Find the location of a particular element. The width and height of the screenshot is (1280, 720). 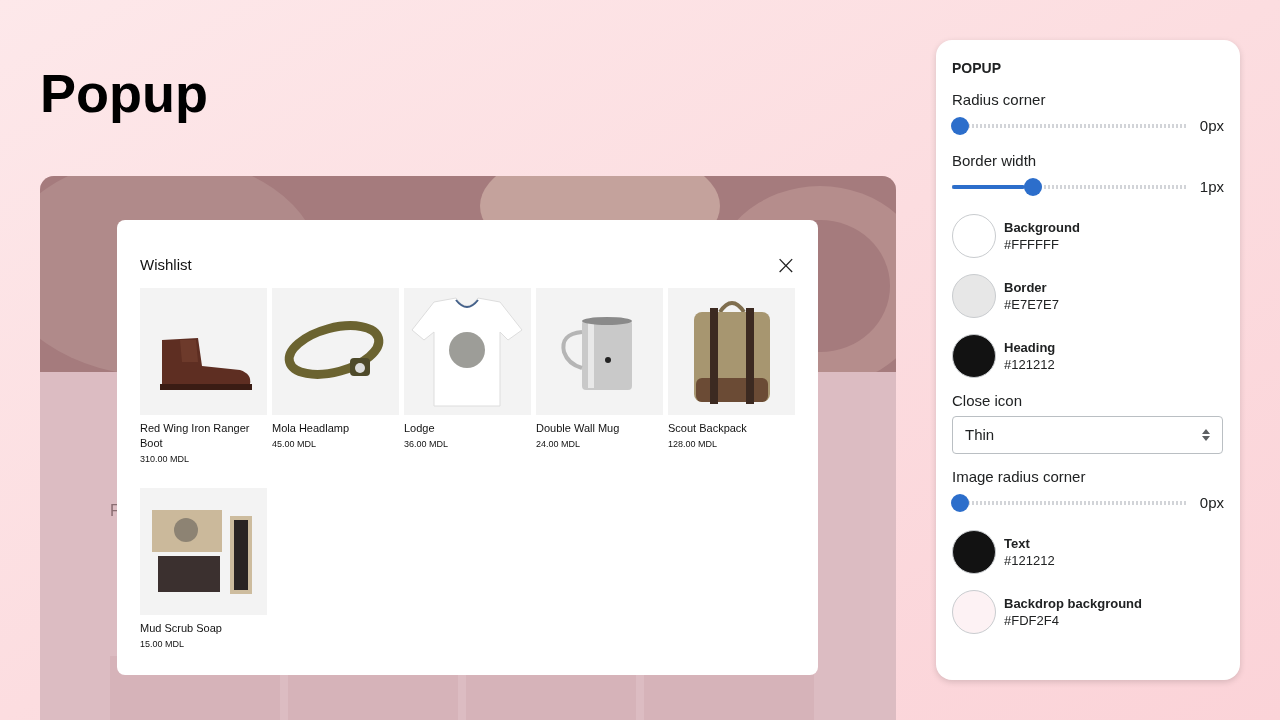

product-name: Mola Headlamp is located at coordinates (311, 428).